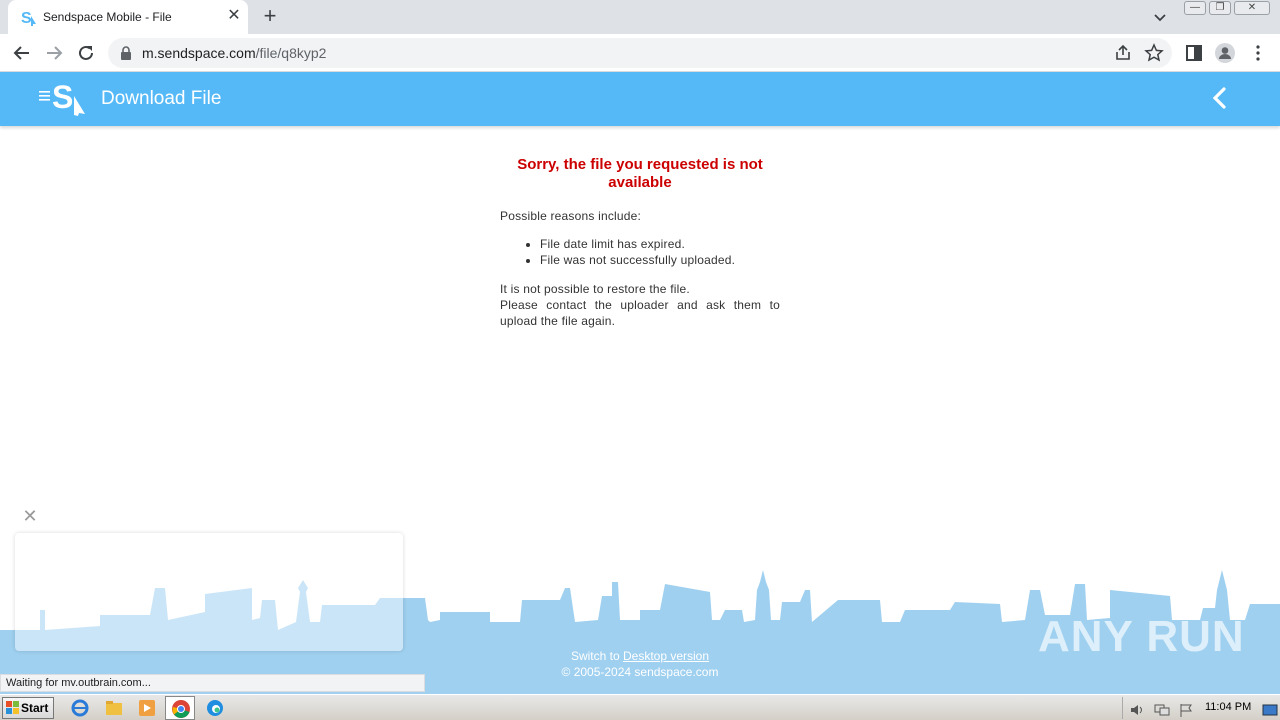  I want to click on tab-title: Sendspace Mobile - File, so click(107, 17).